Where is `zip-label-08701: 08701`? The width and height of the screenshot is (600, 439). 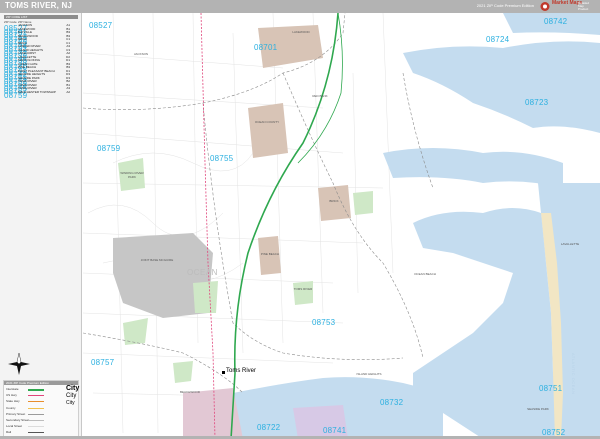
zip-label-08701: 08701 is located at coordinates (265, 47).